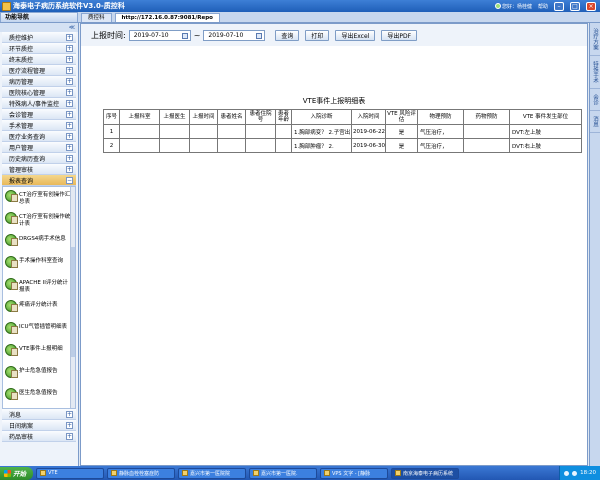  What do you see at coordinates (39, 180) in the screenshot?
I see `sidebar-item-reports: 报表查询 −` at bounding box center [39, 180].